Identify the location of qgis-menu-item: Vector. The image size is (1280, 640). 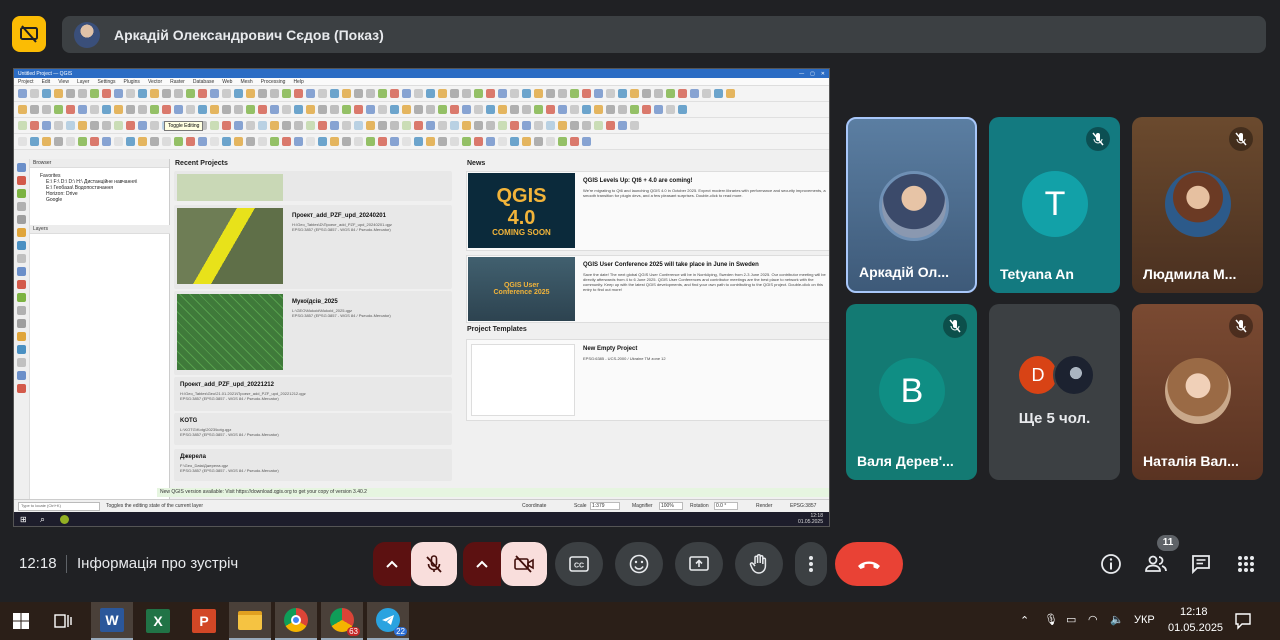
(155, 82).